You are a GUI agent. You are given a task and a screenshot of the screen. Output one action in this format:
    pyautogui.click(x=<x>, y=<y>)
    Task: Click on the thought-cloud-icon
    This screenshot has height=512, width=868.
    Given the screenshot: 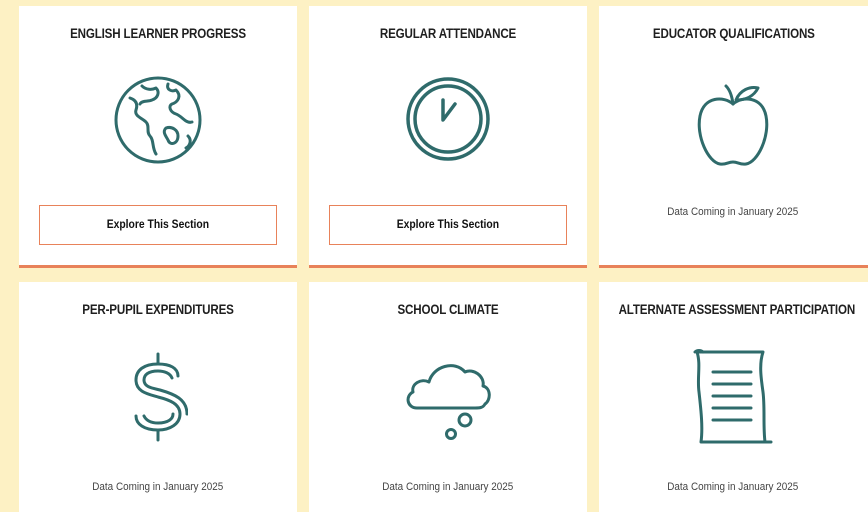 What is the action you would take?
    pyautogui.click(x=448, y=401)
    